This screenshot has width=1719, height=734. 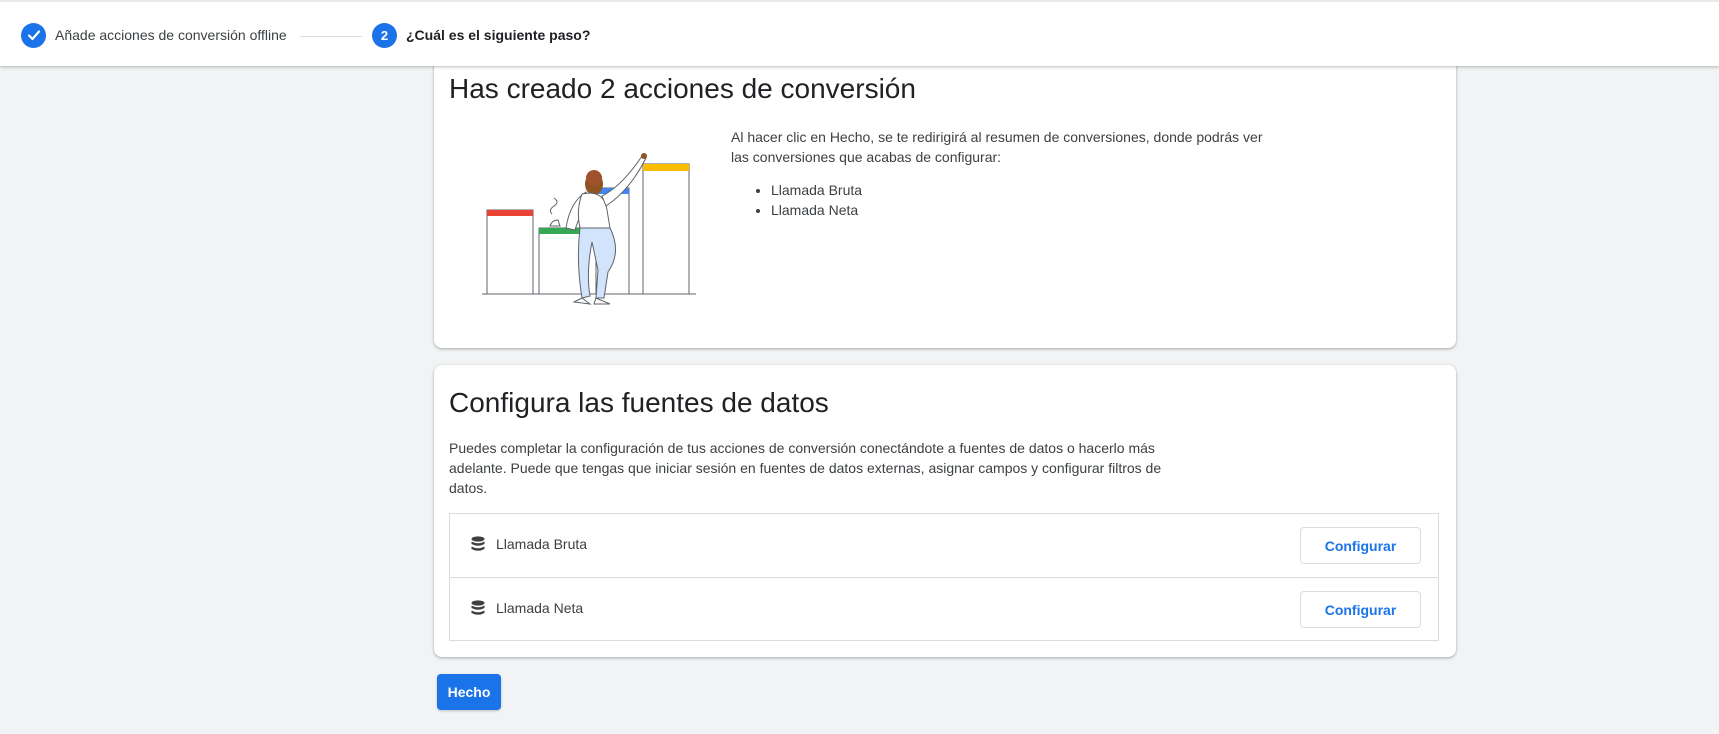 I want to click on bar-chart-person-illustration, so click(x=589, y=229).